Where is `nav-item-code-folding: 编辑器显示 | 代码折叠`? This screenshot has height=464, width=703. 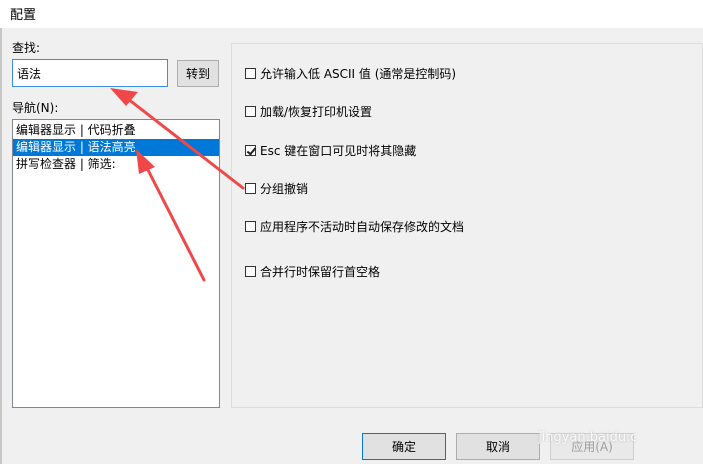 nav-item-code-folding: 编辑器显示 | 代码折叠 is located at coordinates (116, 130).